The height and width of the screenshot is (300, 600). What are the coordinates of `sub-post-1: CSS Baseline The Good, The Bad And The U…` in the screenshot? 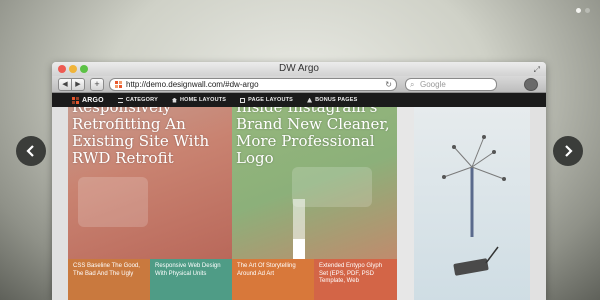 It's located at (109, 279).